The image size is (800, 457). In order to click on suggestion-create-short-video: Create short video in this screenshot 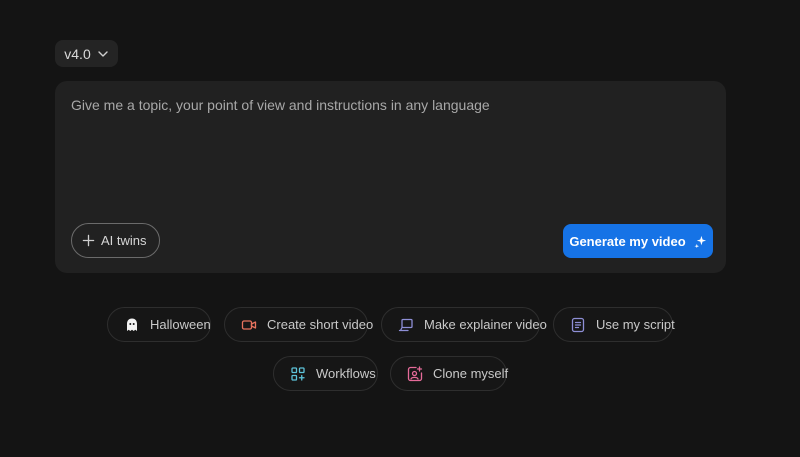, I will do `click(298, 324)`.